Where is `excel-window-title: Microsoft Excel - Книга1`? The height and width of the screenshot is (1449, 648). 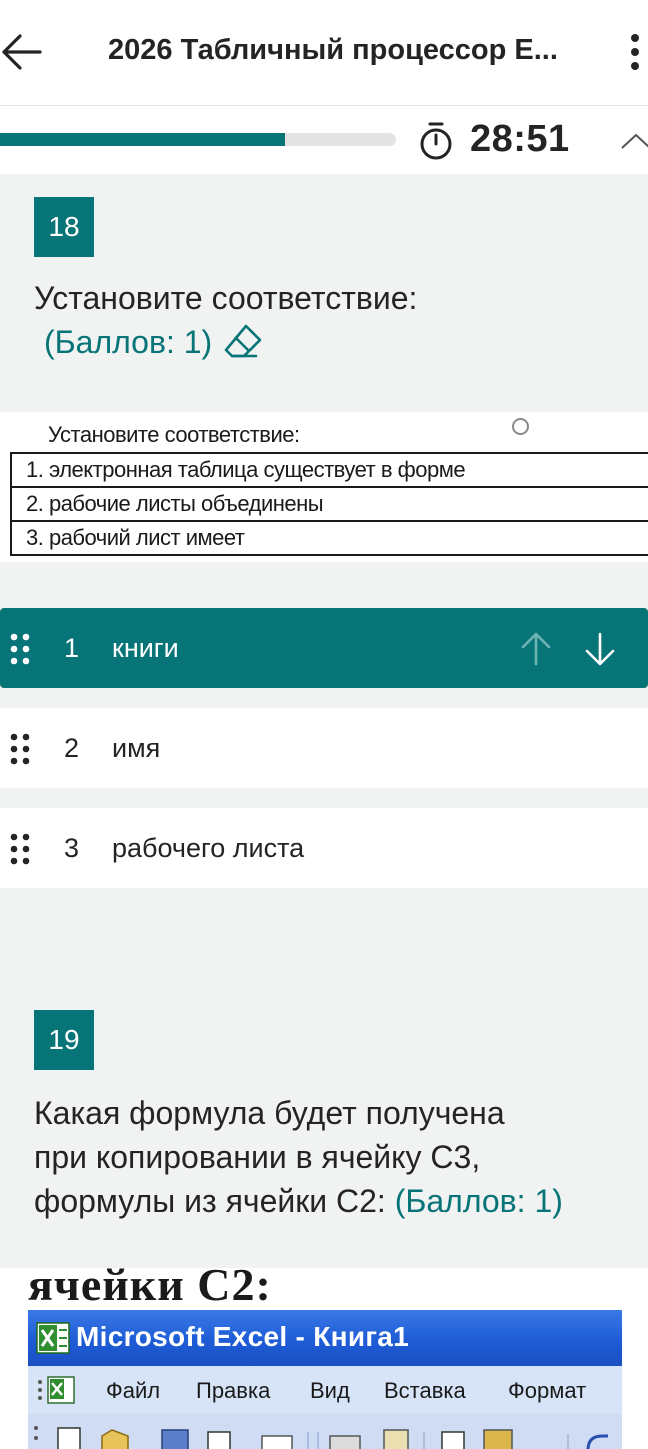
excel-window-title: Microsoft Excel - Книга1 is located at coordinates (243, 1336).